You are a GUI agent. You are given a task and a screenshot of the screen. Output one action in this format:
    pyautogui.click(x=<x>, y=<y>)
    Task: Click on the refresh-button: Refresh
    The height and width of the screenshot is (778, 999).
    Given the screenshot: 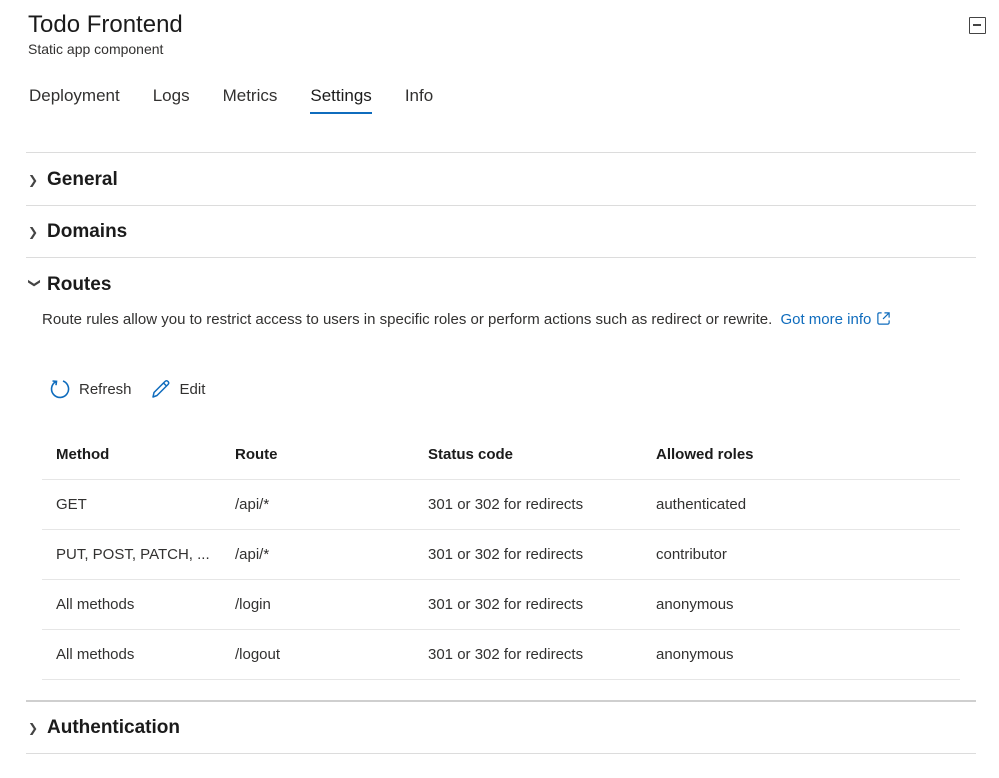 What is the action you would take?
    pyautogui.click(x=90, y=389)
    